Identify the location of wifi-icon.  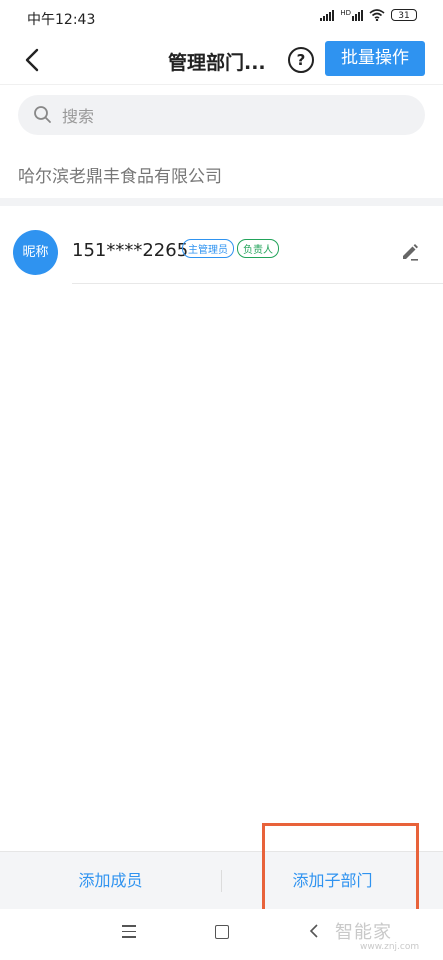
(377, 15).